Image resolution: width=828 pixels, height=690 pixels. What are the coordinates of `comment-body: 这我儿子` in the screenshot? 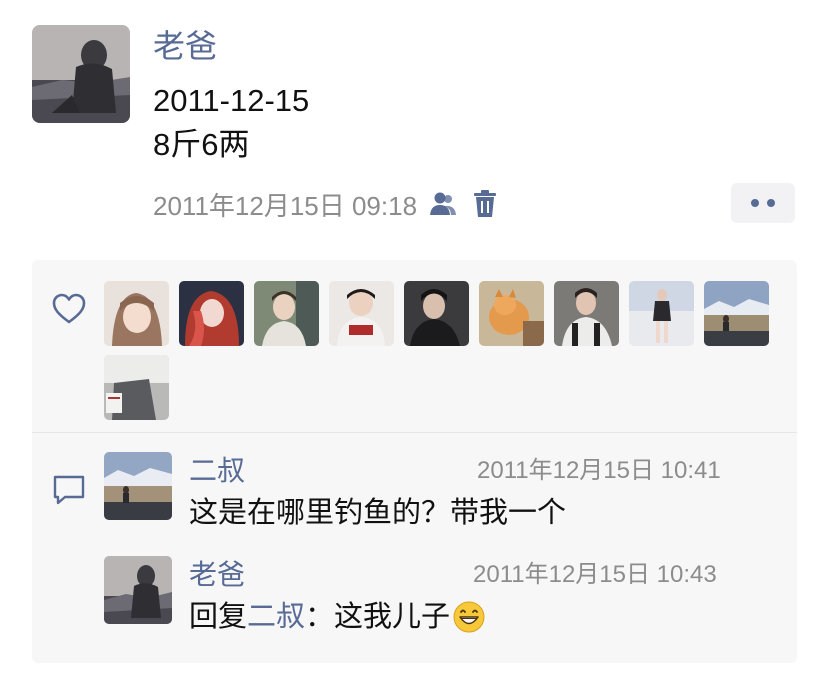 It's located at (392, 617).